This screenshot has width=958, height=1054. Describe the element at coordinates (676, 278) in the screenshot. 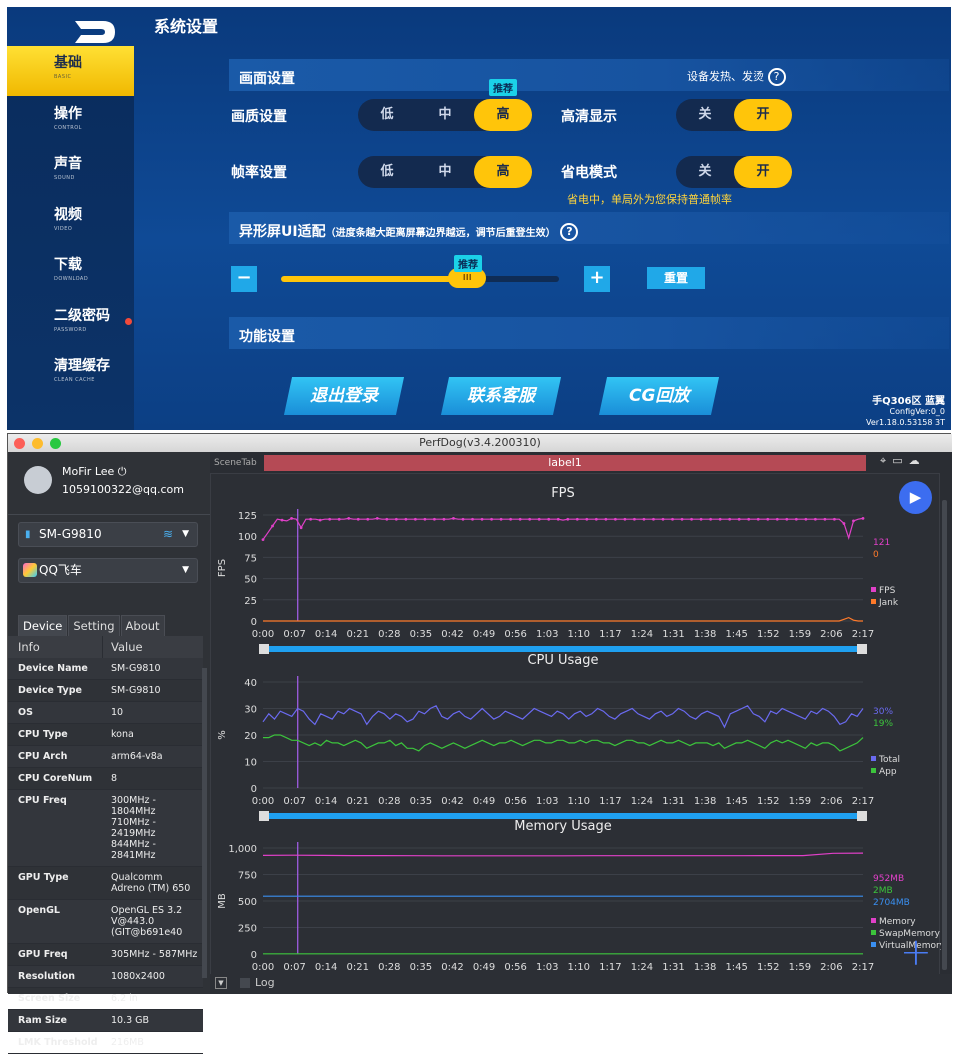

I see `reset-button: 重置` at that location.